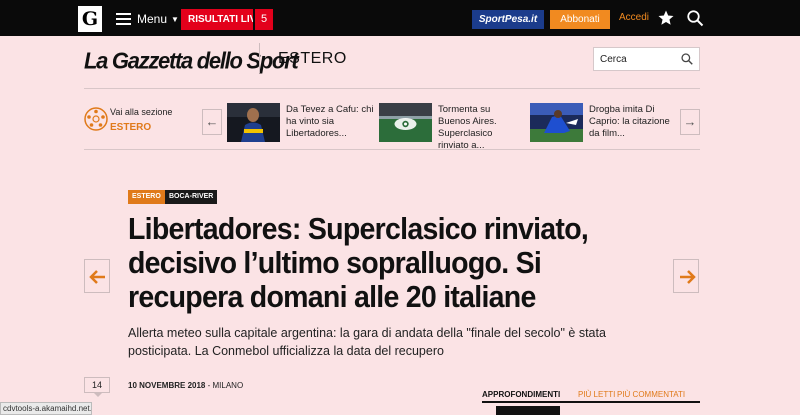  Describe the element at coordinates (167, 385) in the screenshot. I see `article-date: 10 NOVEMBRE 2018` at that location.